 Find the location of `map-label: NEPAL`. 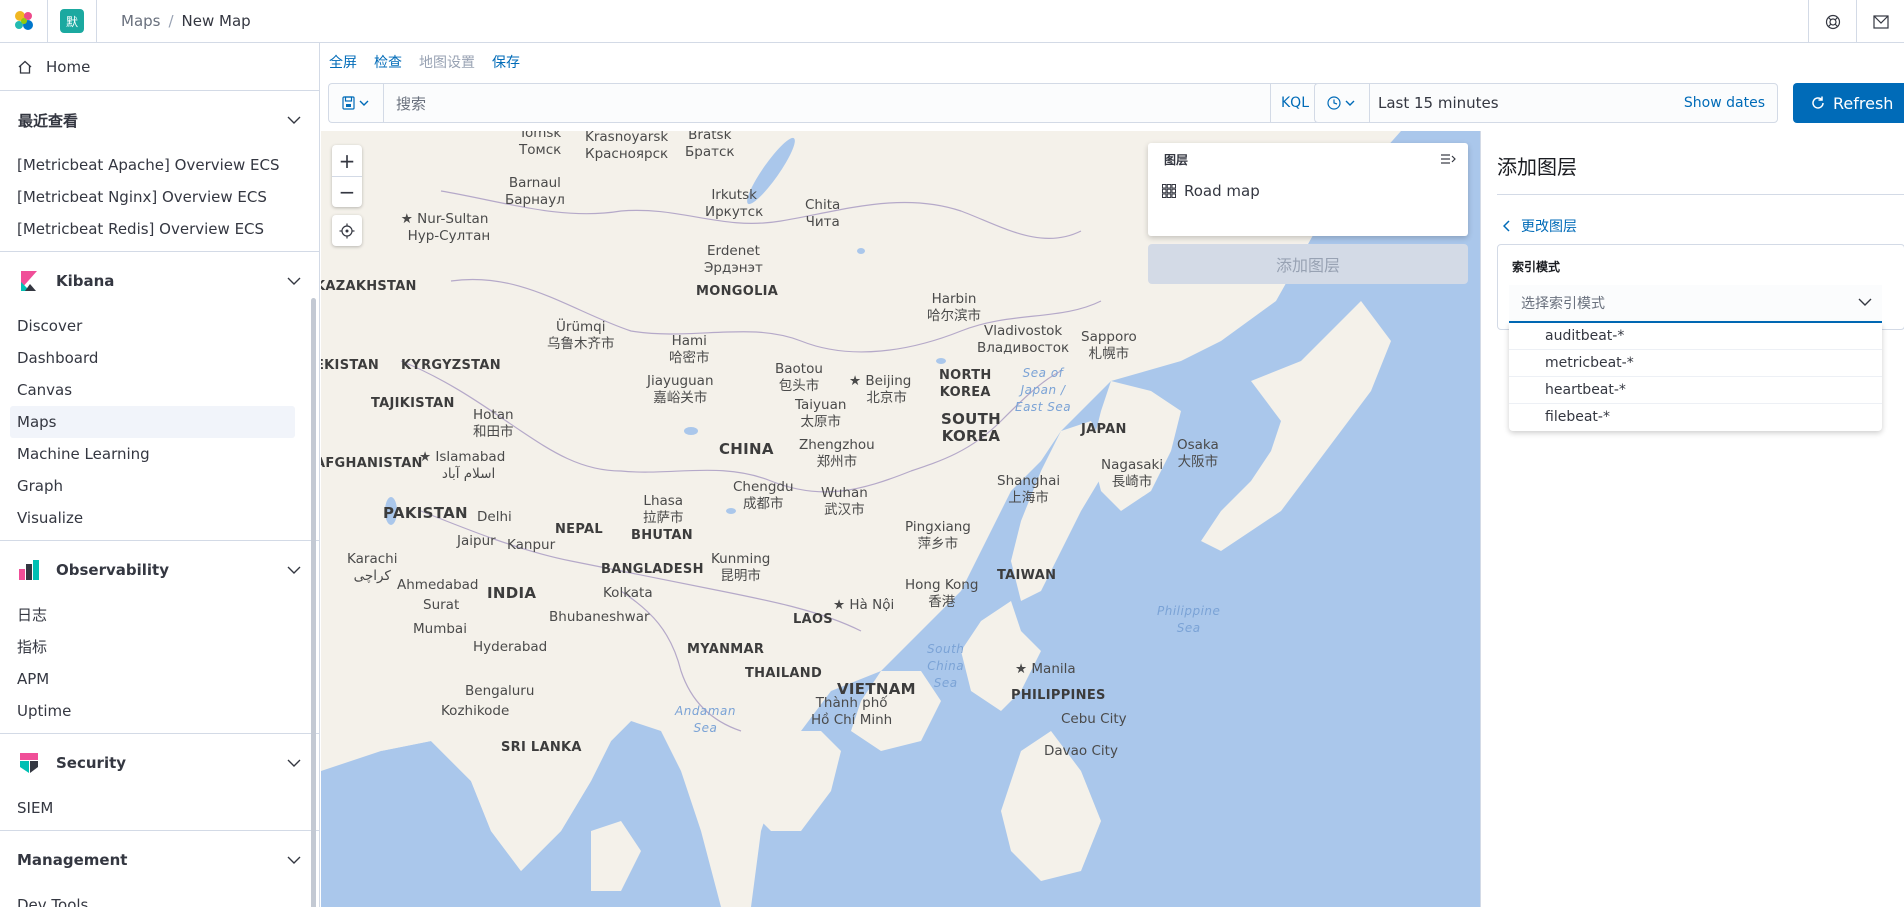

map-label: NEPAL is located at coordinates (579, 529).